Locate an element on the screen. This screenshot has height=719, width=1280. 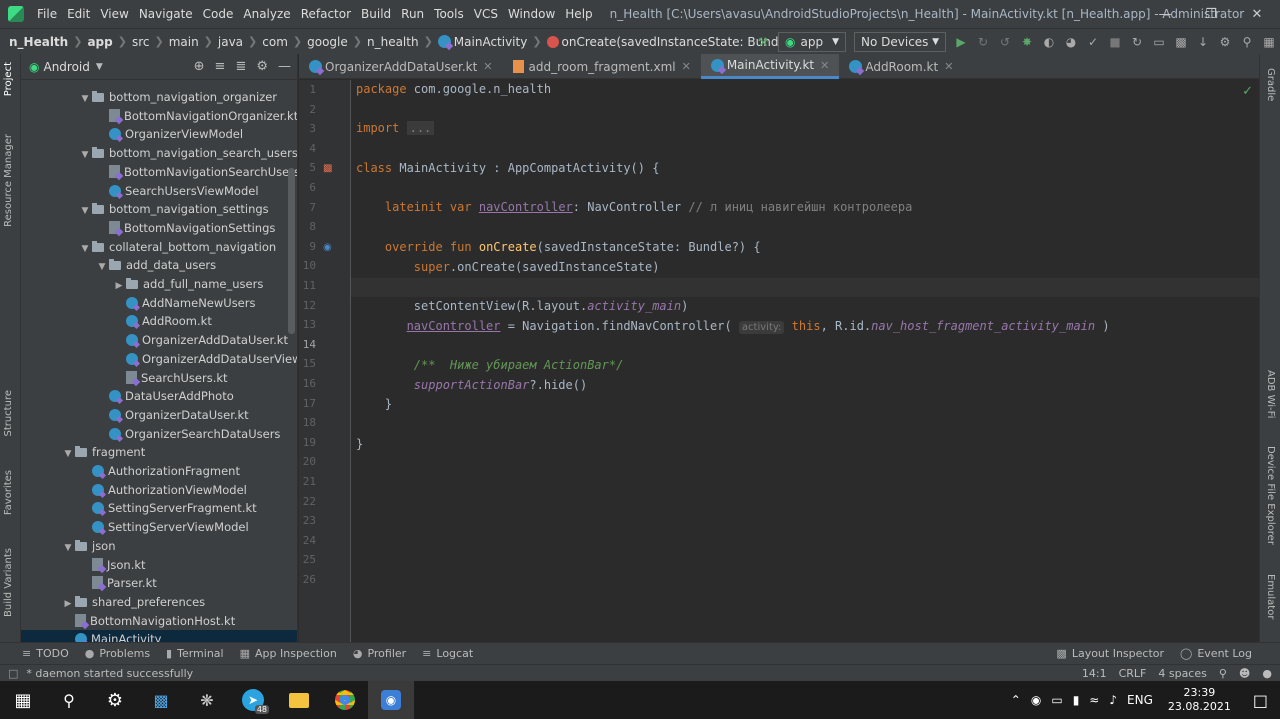
tree-folder: ▼ bottom_navigation_settings is located at coordinates (159, 209).